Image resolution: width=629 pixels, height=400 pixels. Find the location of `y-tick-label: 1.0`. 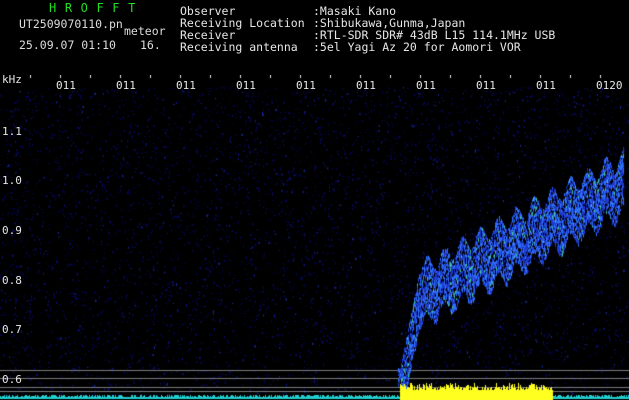

y-tick-label: 1.0 is located at coordinates (12, 180).